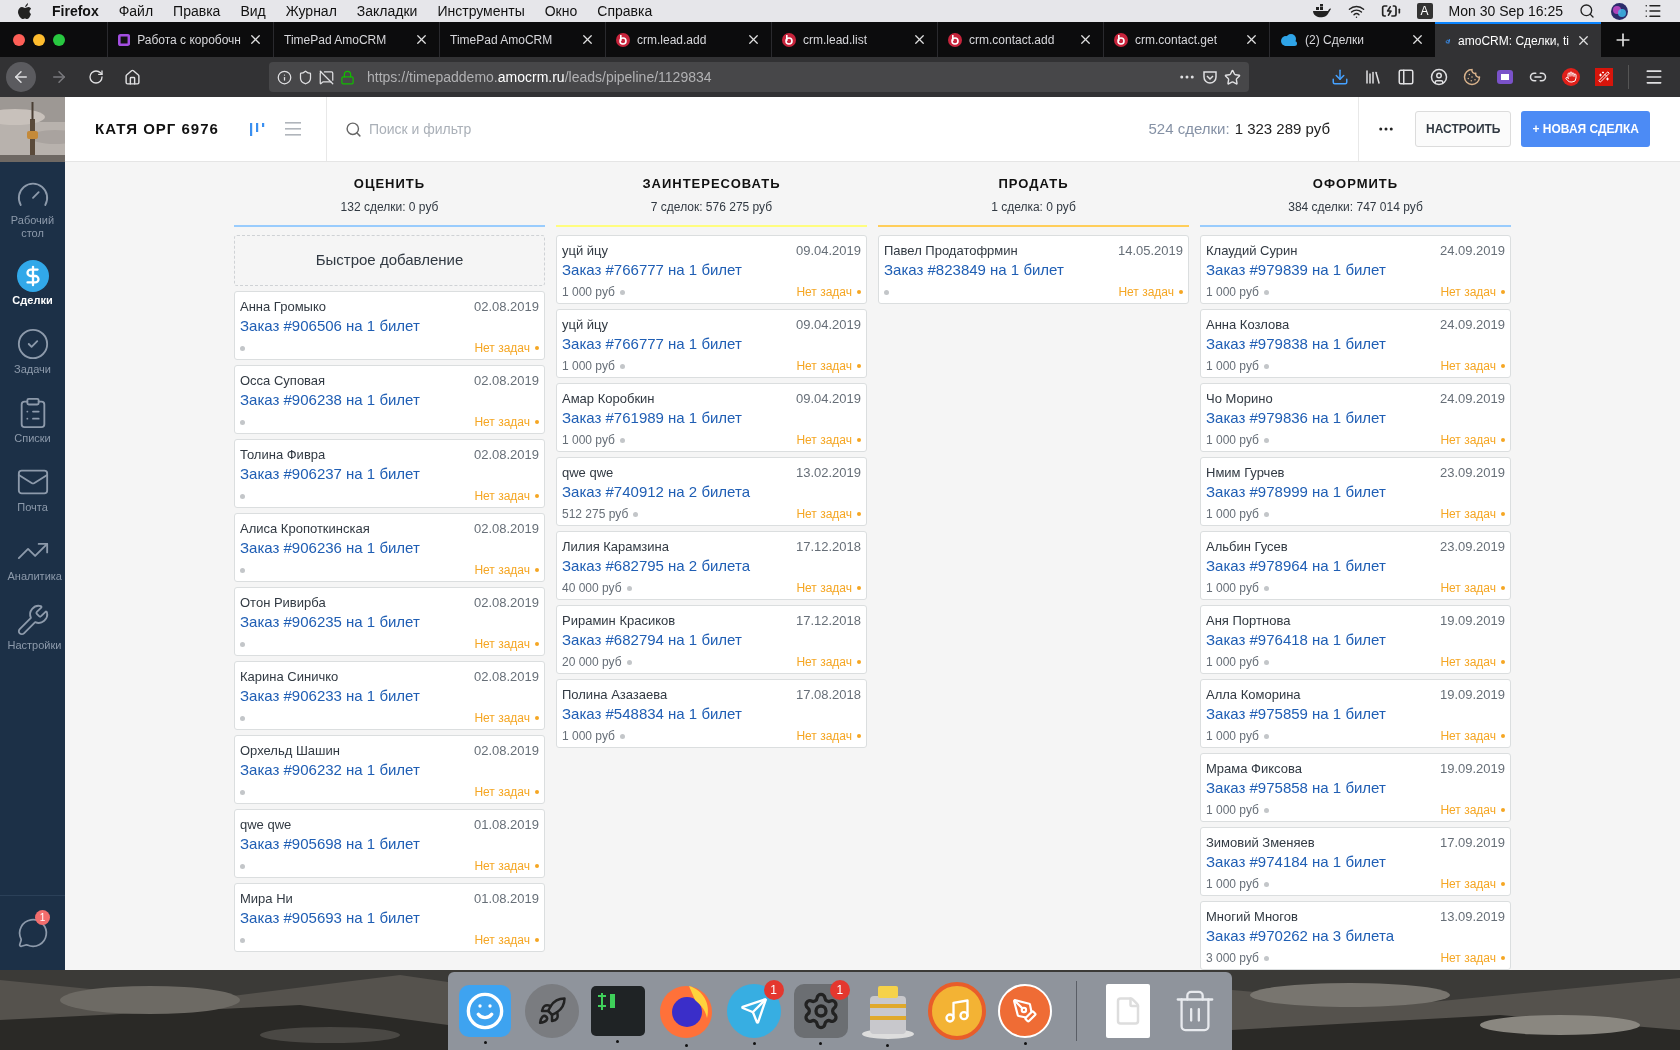 The height and width of the screenshot is (1050, 1680). What do you see at coordinates (1296, 787) in the screenshot?
I see `deal-link: Заказ #975858 на 1 билет` at bounding box center [1296, 787].